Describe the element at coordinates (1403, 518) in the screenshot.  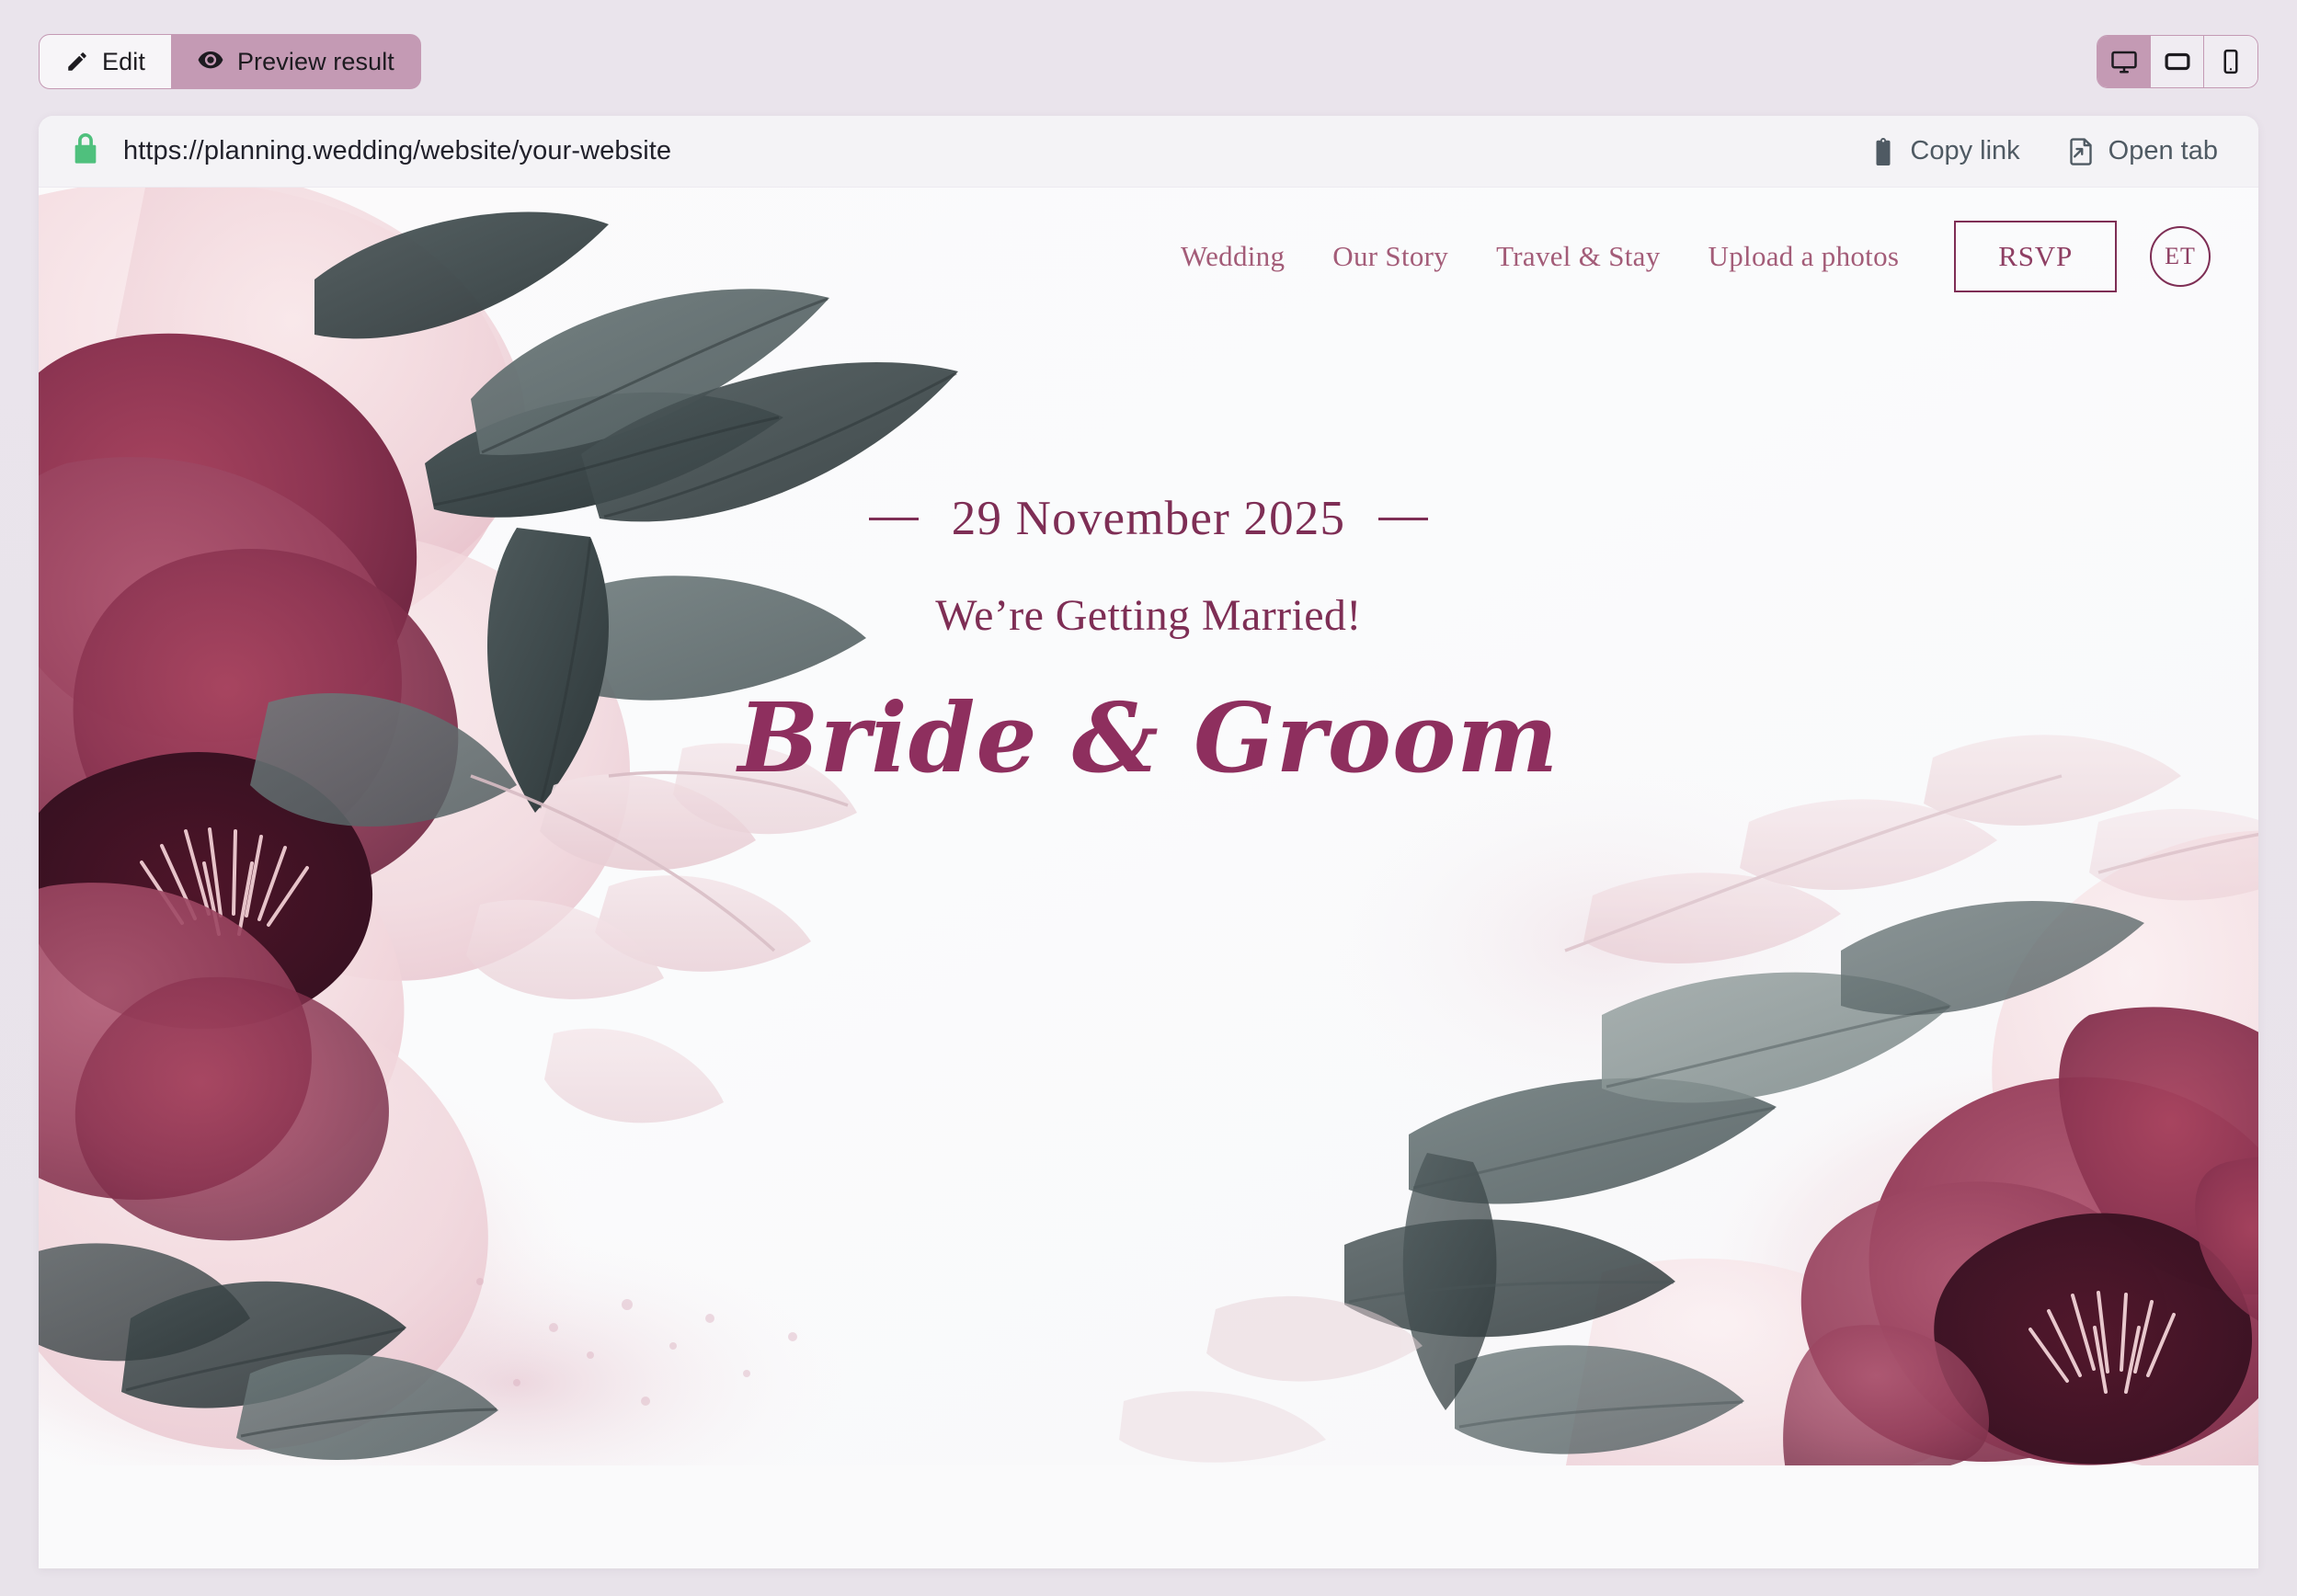
I see `dash-right-icon` at that location.